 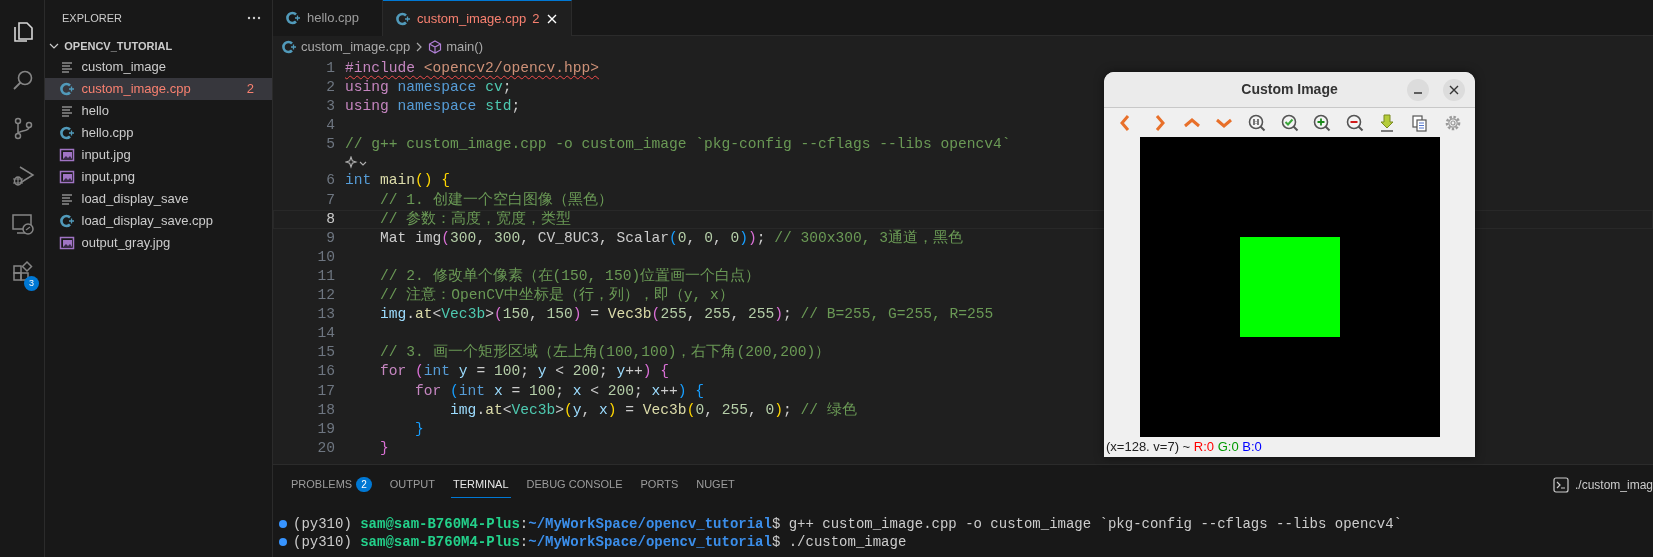 What do you see at coordinates (330, 107) in the screenshot?
I see `line-number: 3` at bounding box center [330, 107].